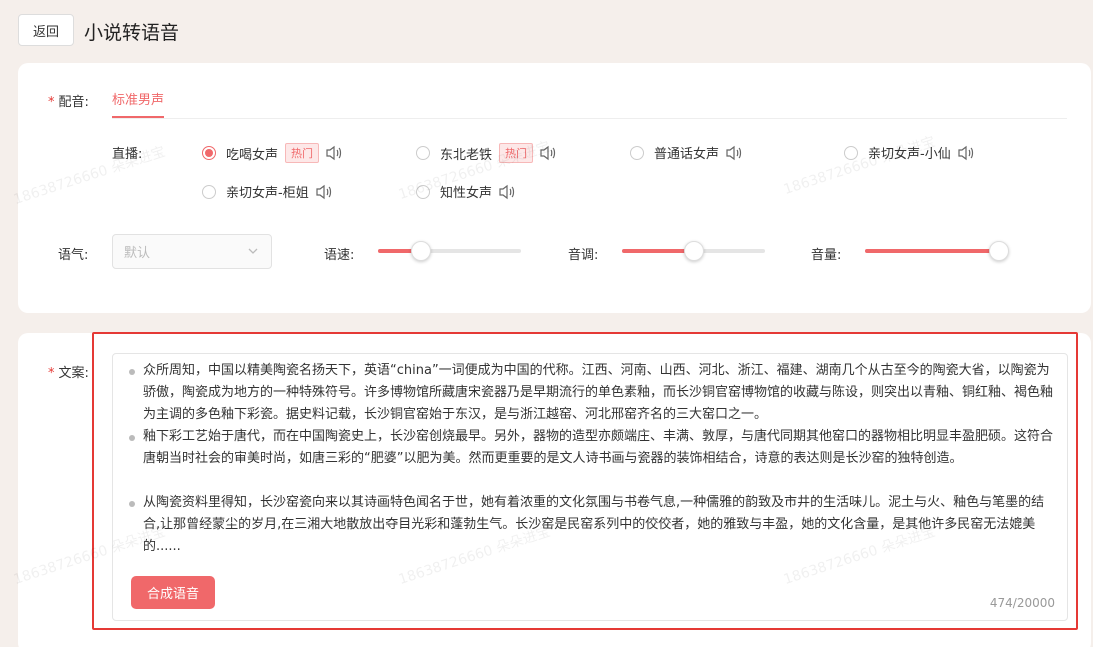 The height and width of the screenshot is (647, 1093). What do you see at coordinates (1022, 603) in the screenshot?
I see `char-count: 474/20000` at bounding box center [1022, 603].